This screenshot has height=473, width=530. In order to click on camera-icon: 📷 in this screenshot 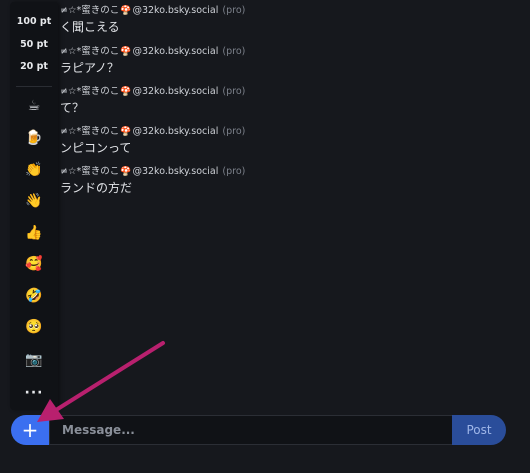, I will do `click(34, 360)`.